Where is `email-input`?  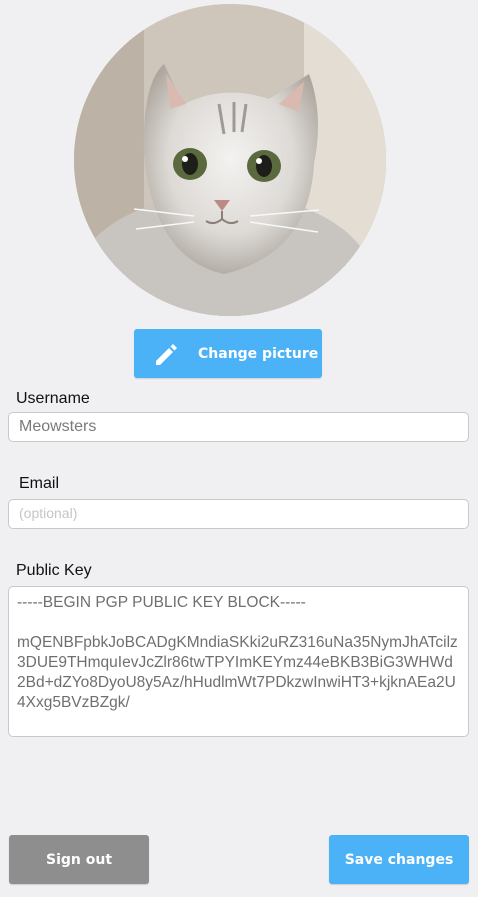 email-input is located at coordinates (238, 514).